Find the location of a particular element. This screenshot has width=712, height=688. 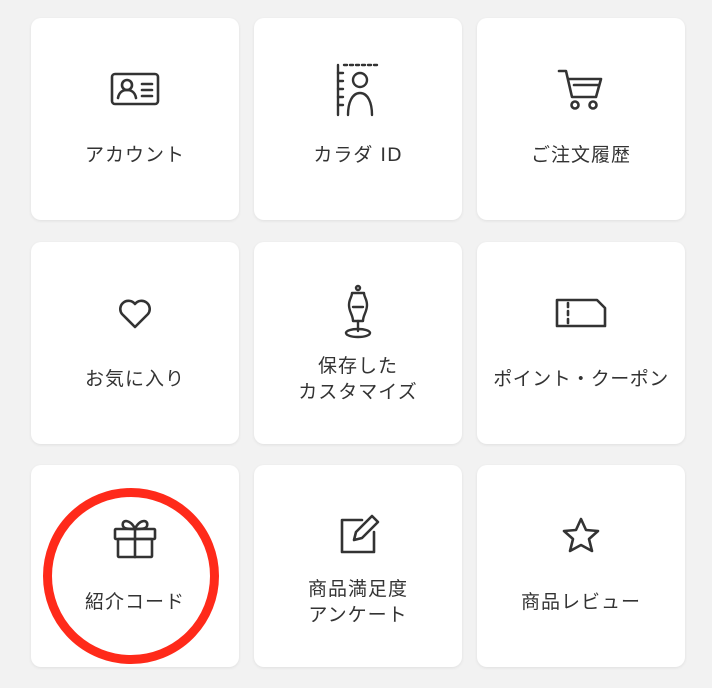

ticket-icon is located at coordinates (581, 313).